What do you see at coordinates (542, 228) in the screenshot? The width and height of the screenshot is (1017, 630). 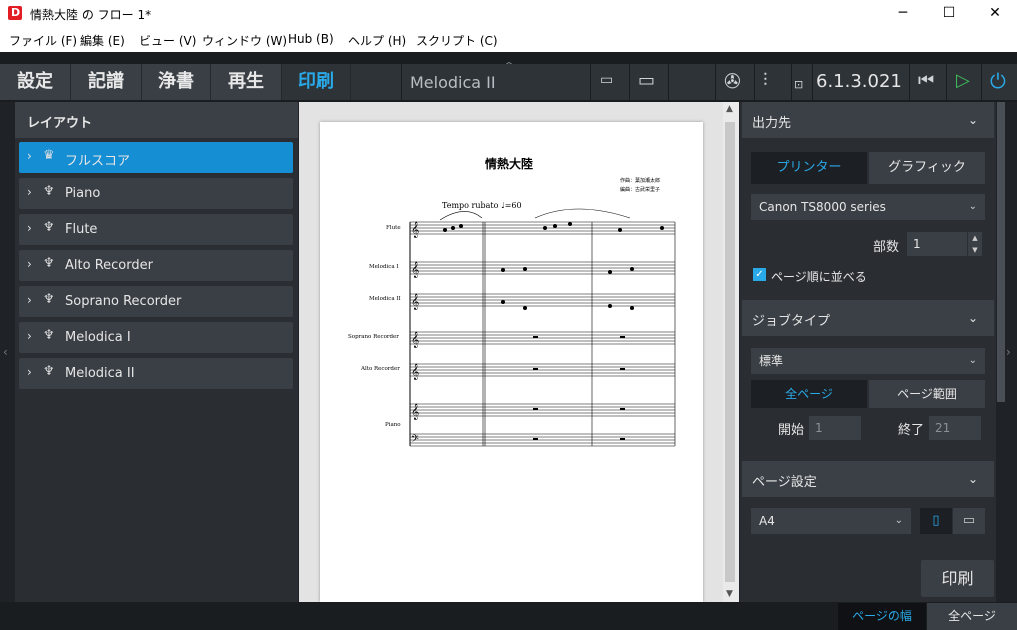 I see `staff-flute` at bounding box center [542, 228].